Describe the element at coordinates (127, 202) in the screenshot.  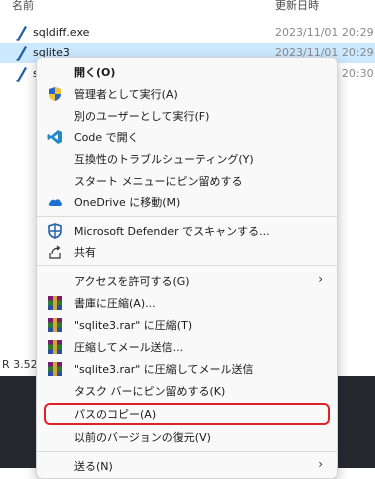
I see `menu-item-label: OneDrive に移動(M)` at that location.